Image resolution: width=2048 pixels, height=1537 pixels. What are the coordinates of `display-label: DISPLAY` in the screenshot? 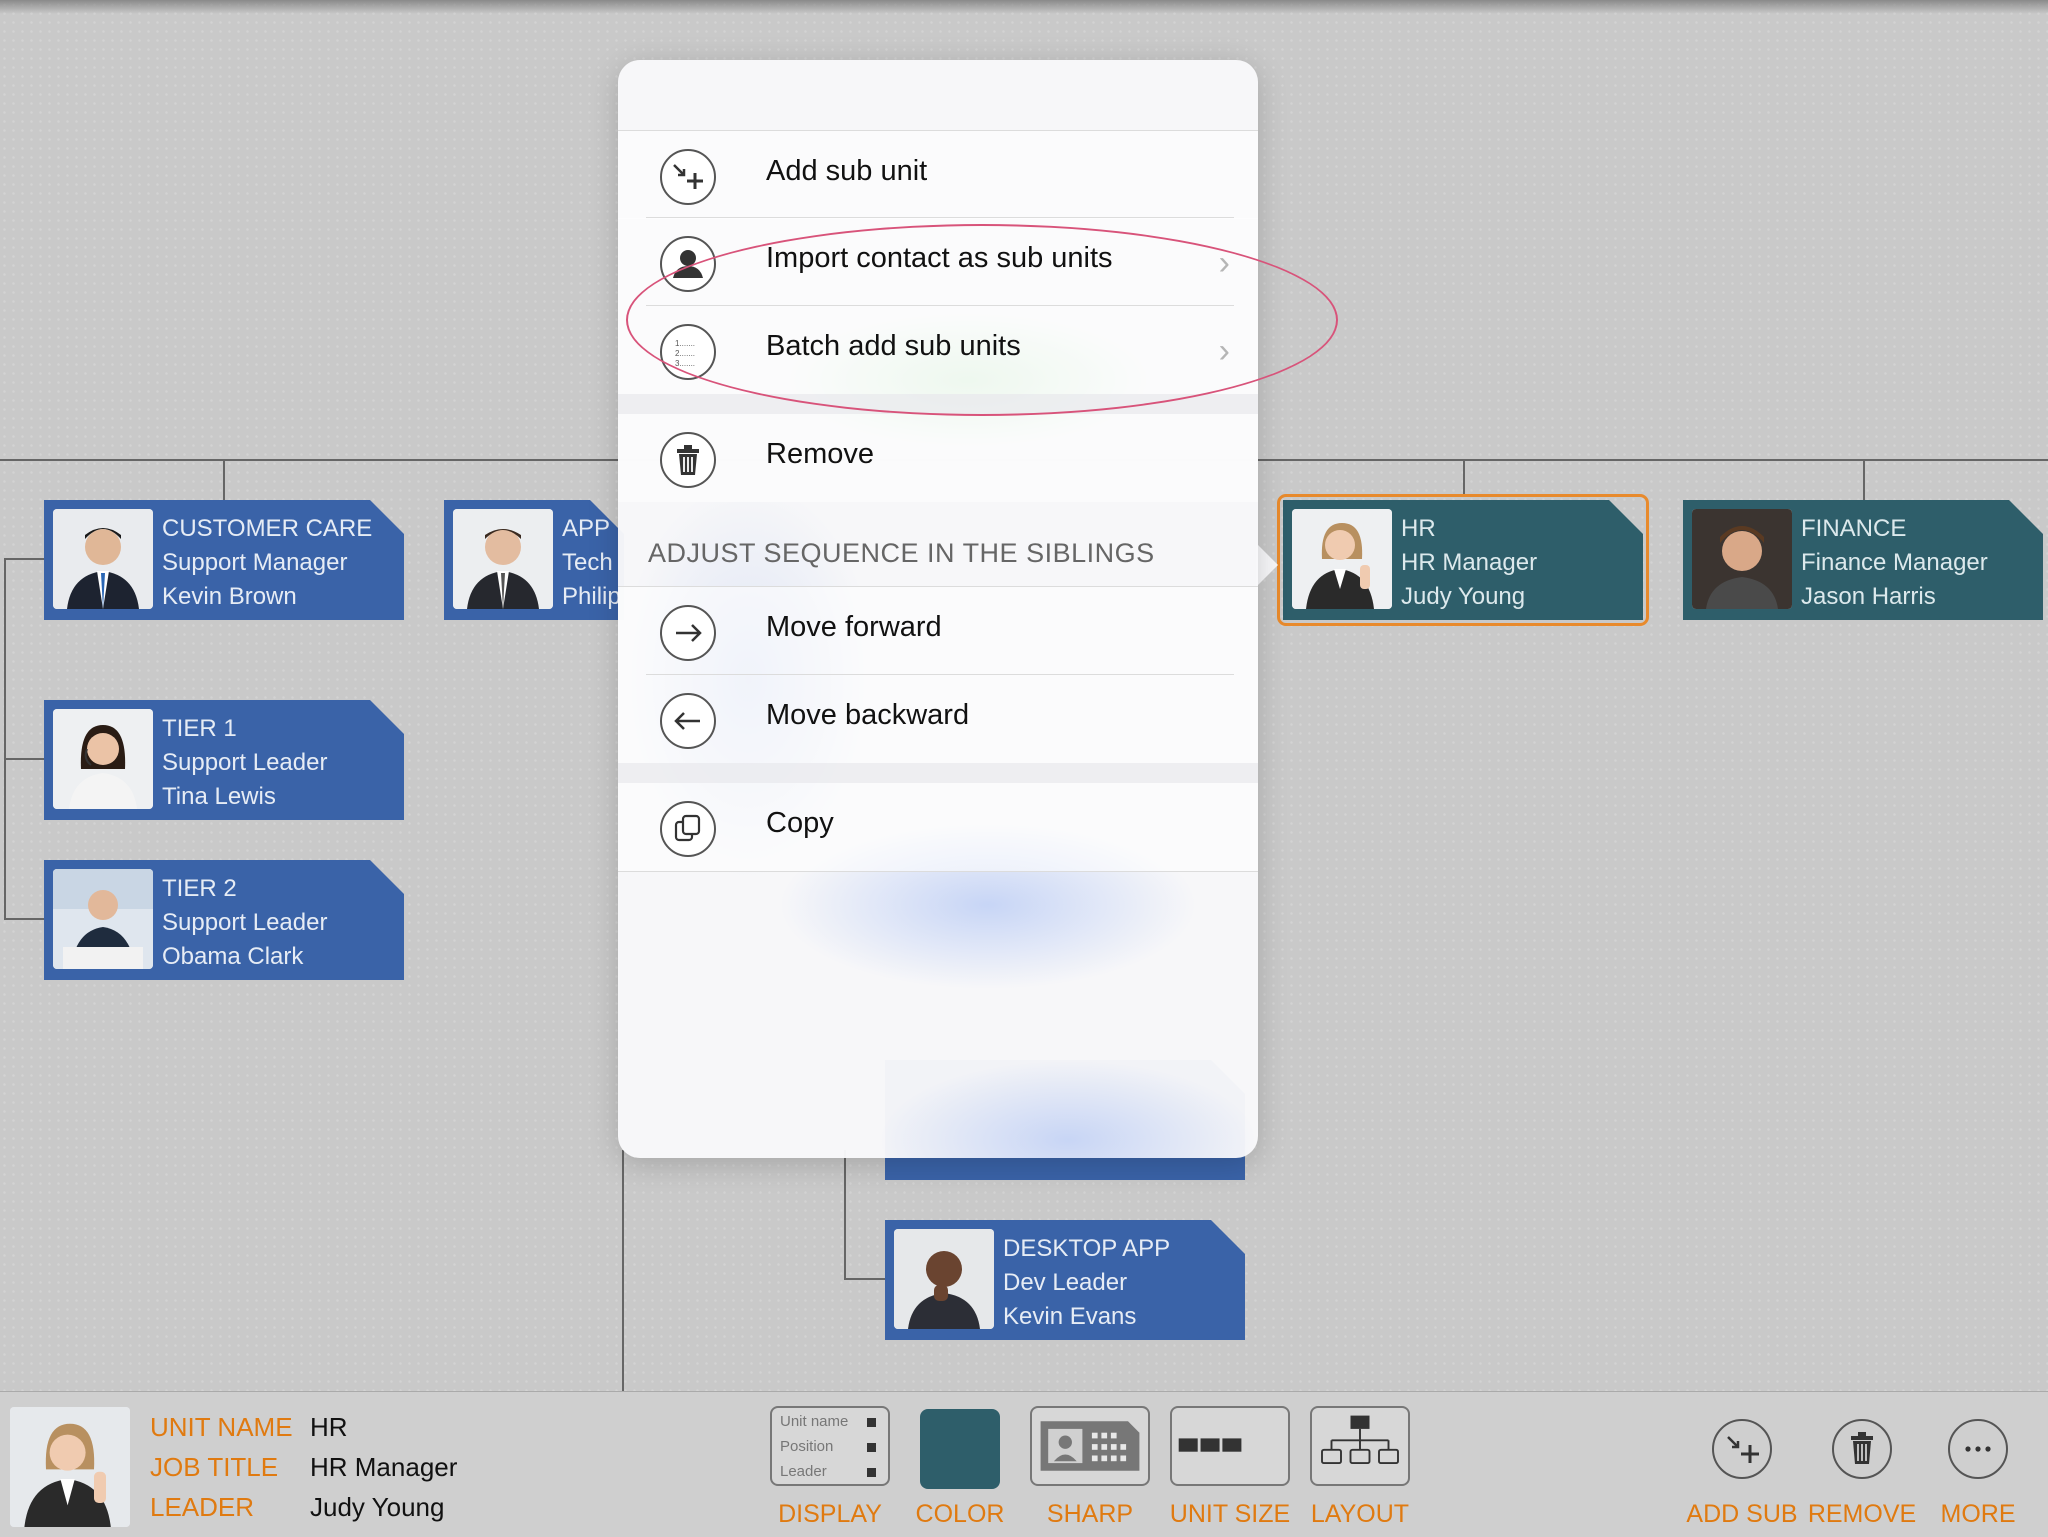 It's located at (830, 1514).